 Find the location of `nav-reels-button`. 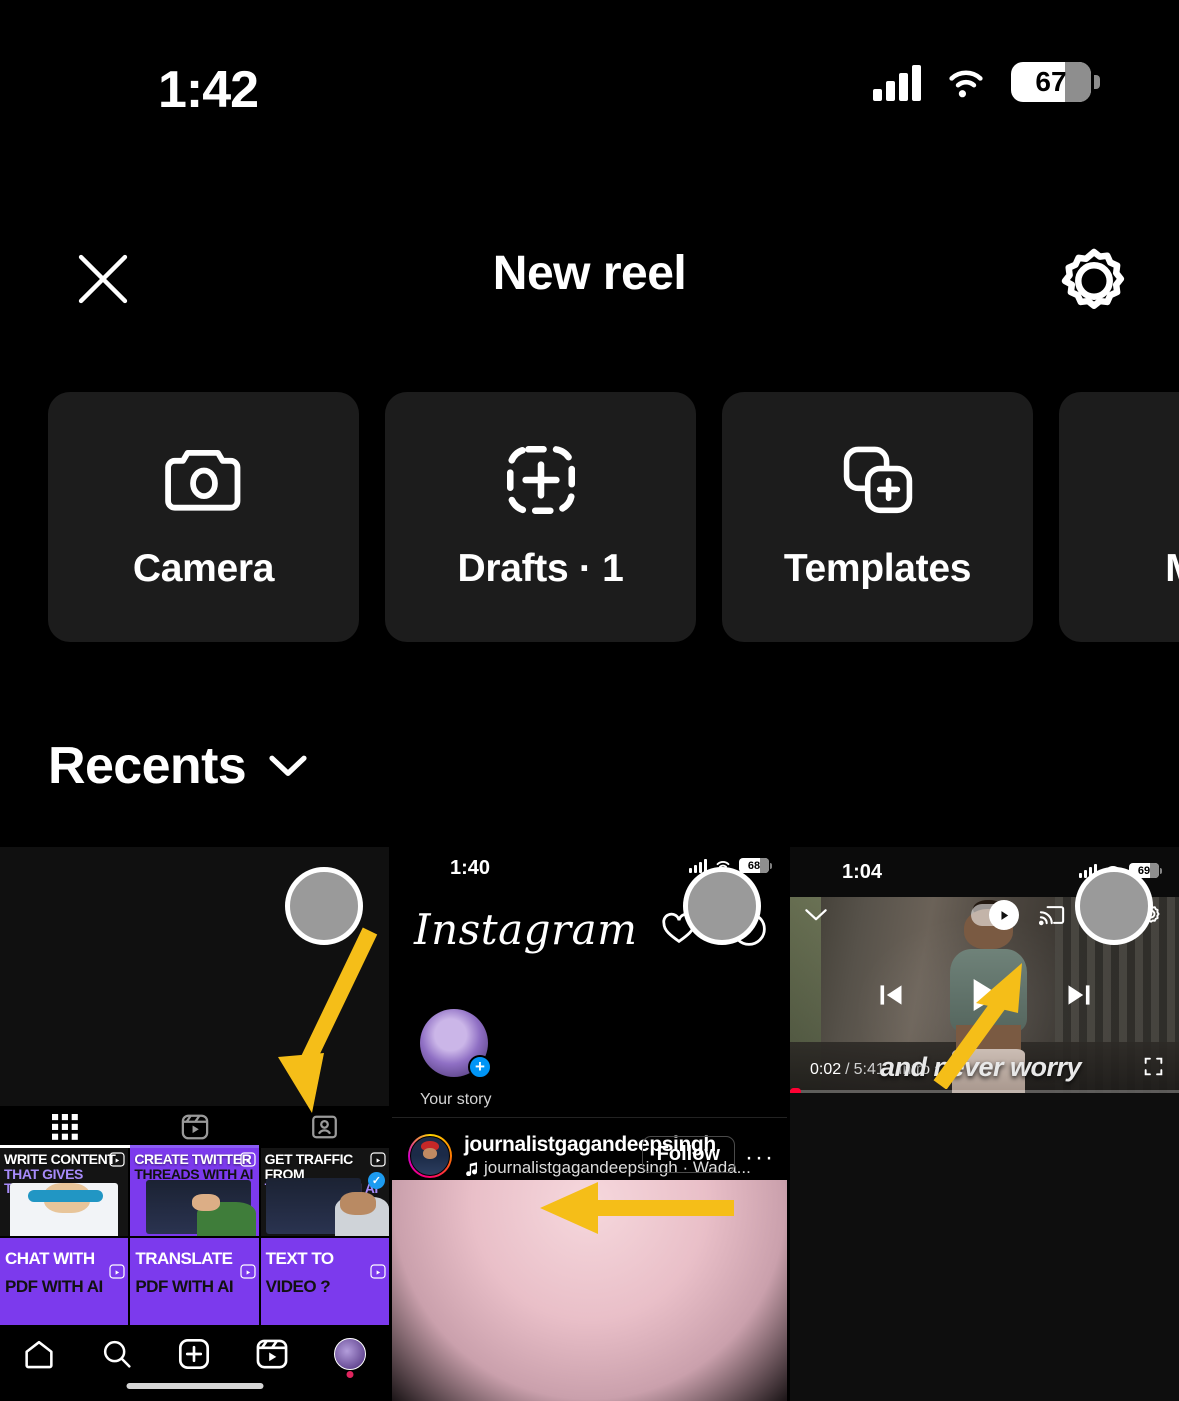

nav-reels-button is located at coordinates (272, 1354).